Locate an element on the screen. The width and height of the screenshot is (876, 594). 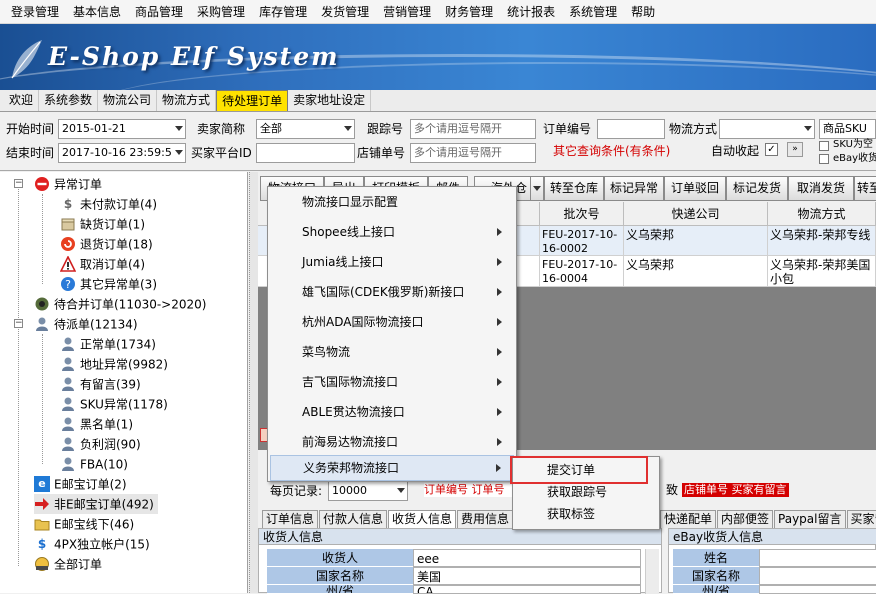
platform-id-input is located at coordinates (305, 153).